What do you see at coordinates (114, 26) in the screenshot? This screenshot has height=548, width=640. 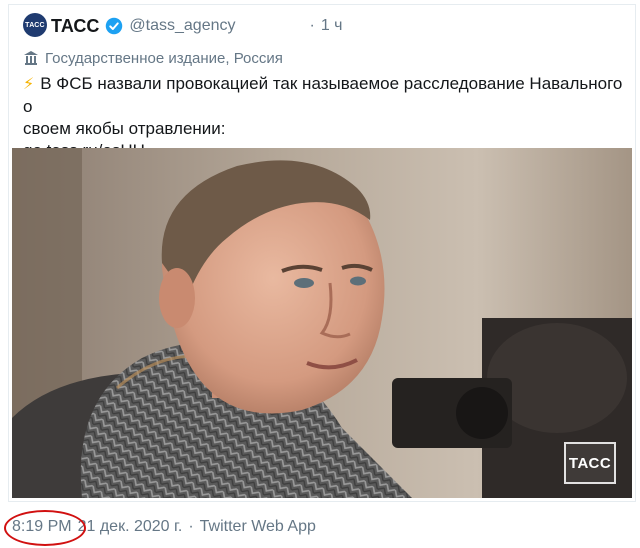 I see `verified-badge-icon` at bounding box center [114, 26].